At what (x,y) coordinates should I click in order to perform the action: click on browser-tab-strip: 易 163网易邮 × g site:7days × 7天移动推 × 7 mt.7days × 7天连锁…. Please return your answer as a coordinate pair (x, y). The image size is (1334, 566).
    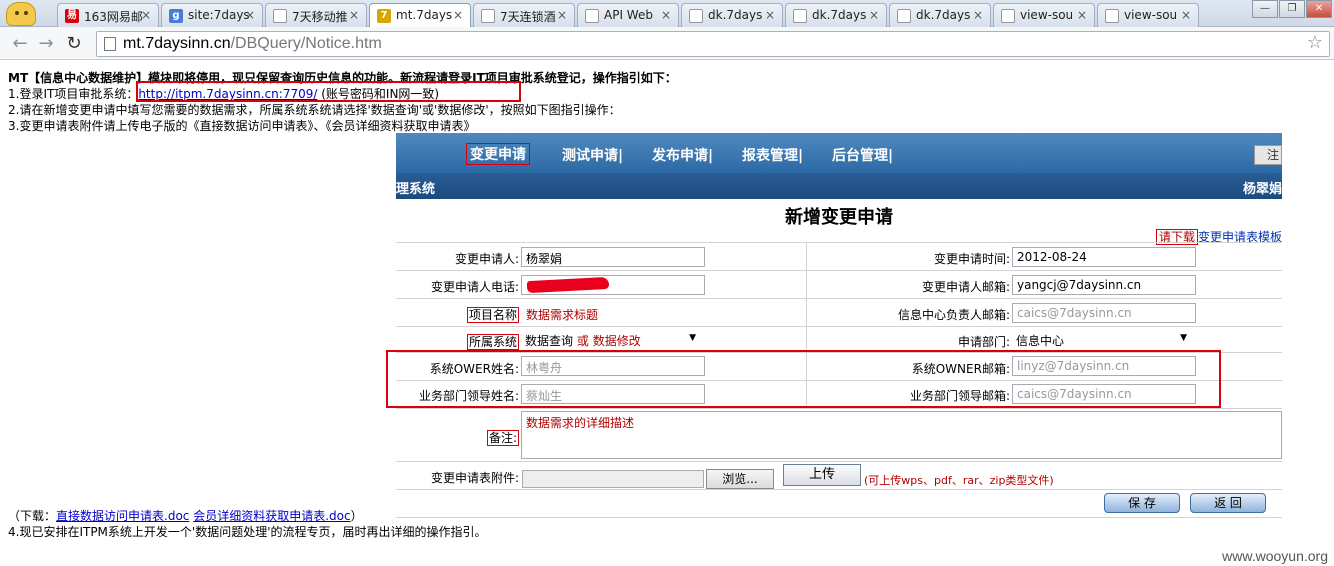
    Looking at the image, I should click on (667, 14).